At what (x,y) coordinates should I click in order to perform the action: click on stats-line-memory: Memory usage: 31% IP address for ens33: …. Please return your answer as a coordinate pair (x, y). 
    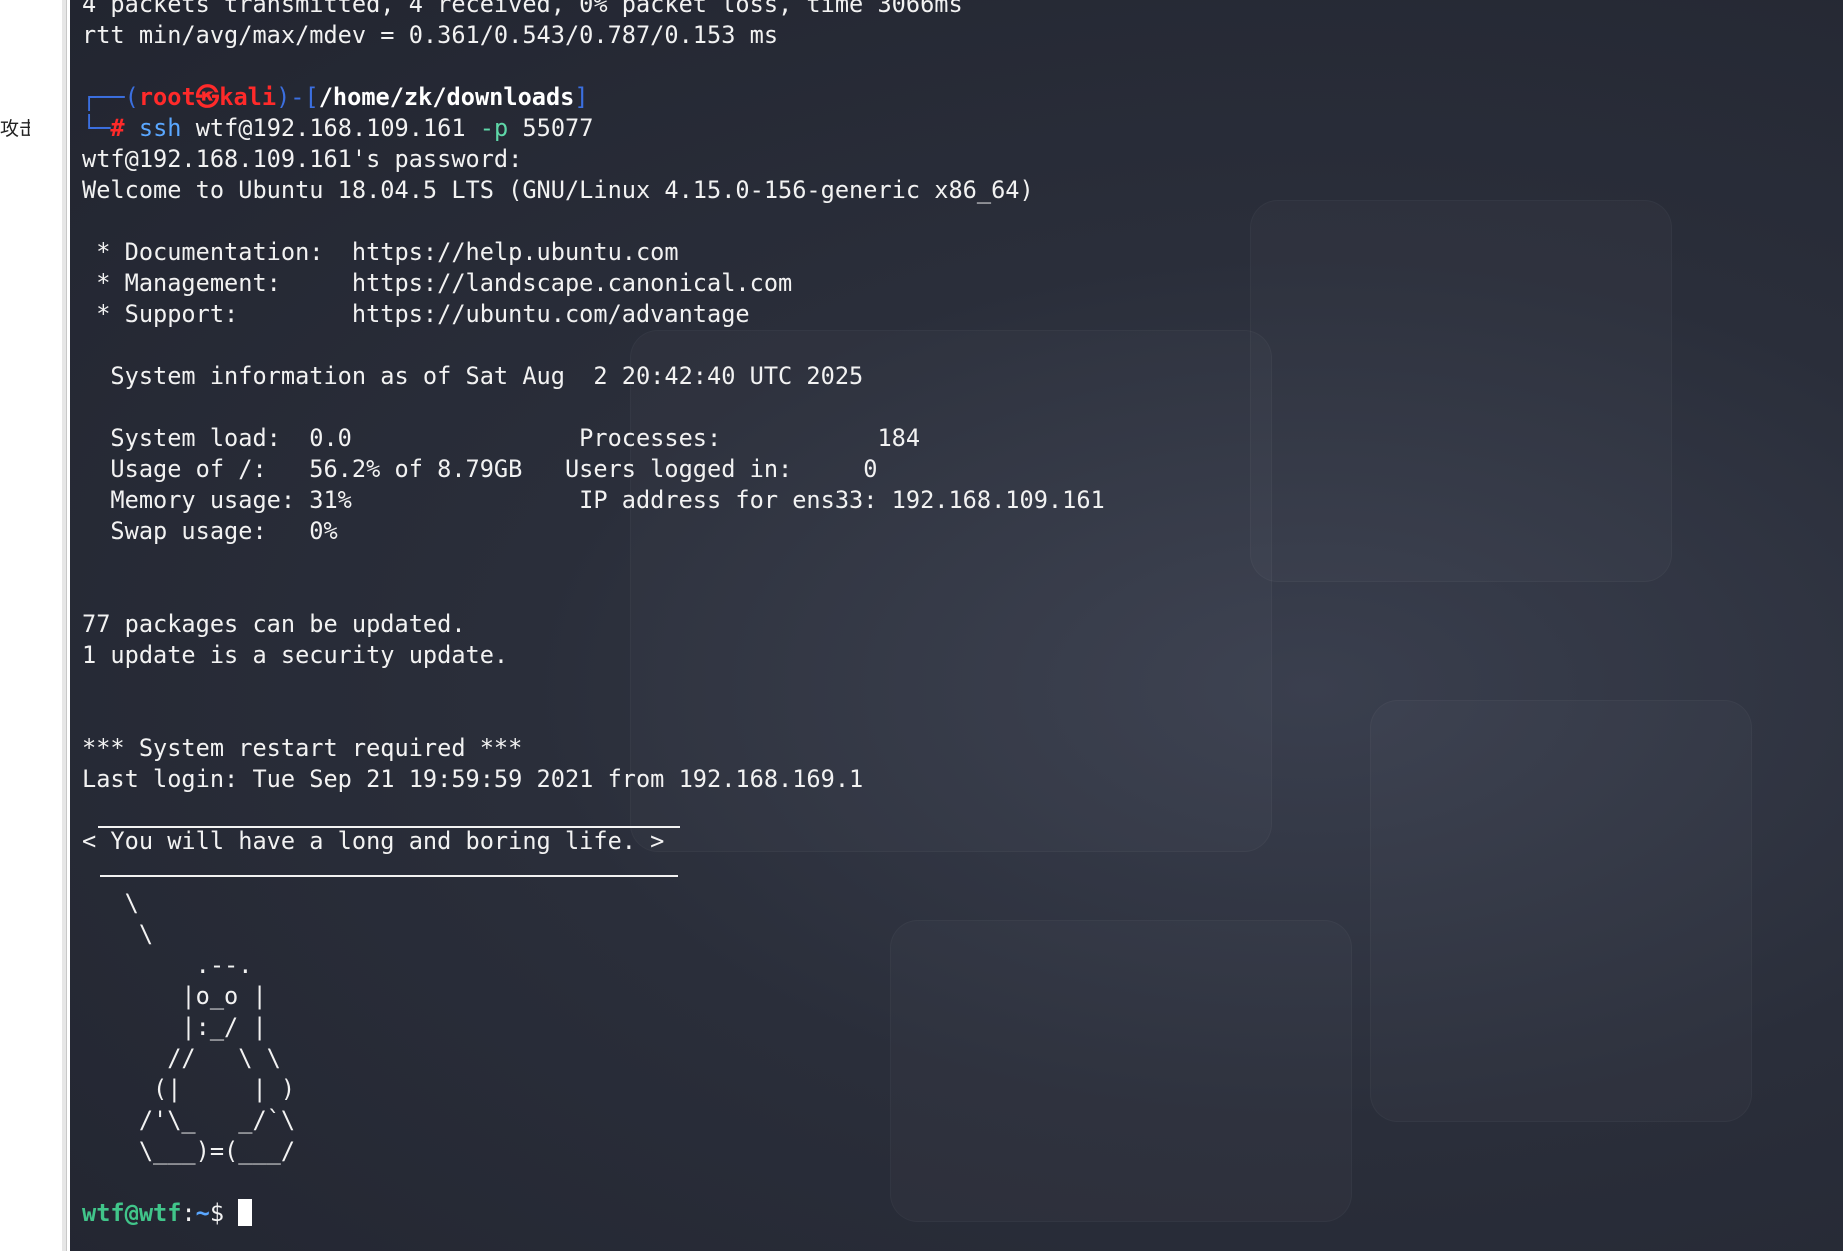
    Looking at the image, I should click on (593, 500).